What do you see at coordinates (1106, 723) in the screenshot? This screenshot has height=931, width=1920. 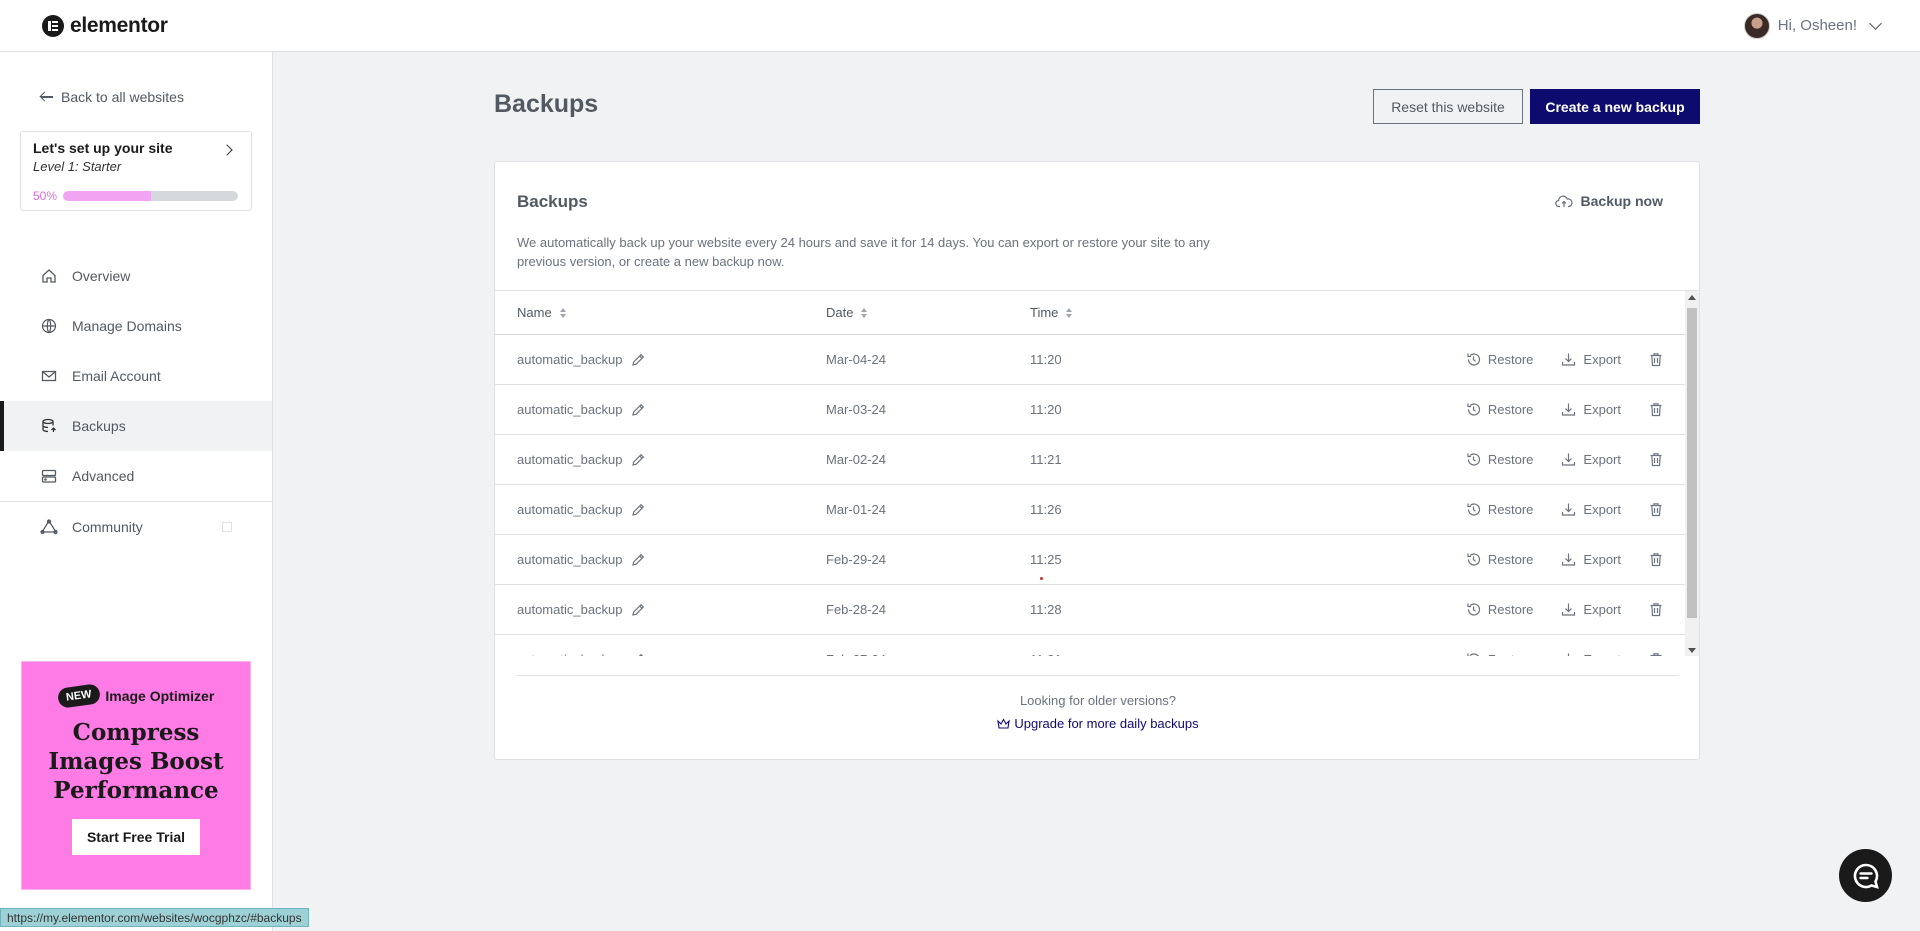 I see `upgrade-label: Upgrade for more daily backups` at bounding box center [1106, 723].